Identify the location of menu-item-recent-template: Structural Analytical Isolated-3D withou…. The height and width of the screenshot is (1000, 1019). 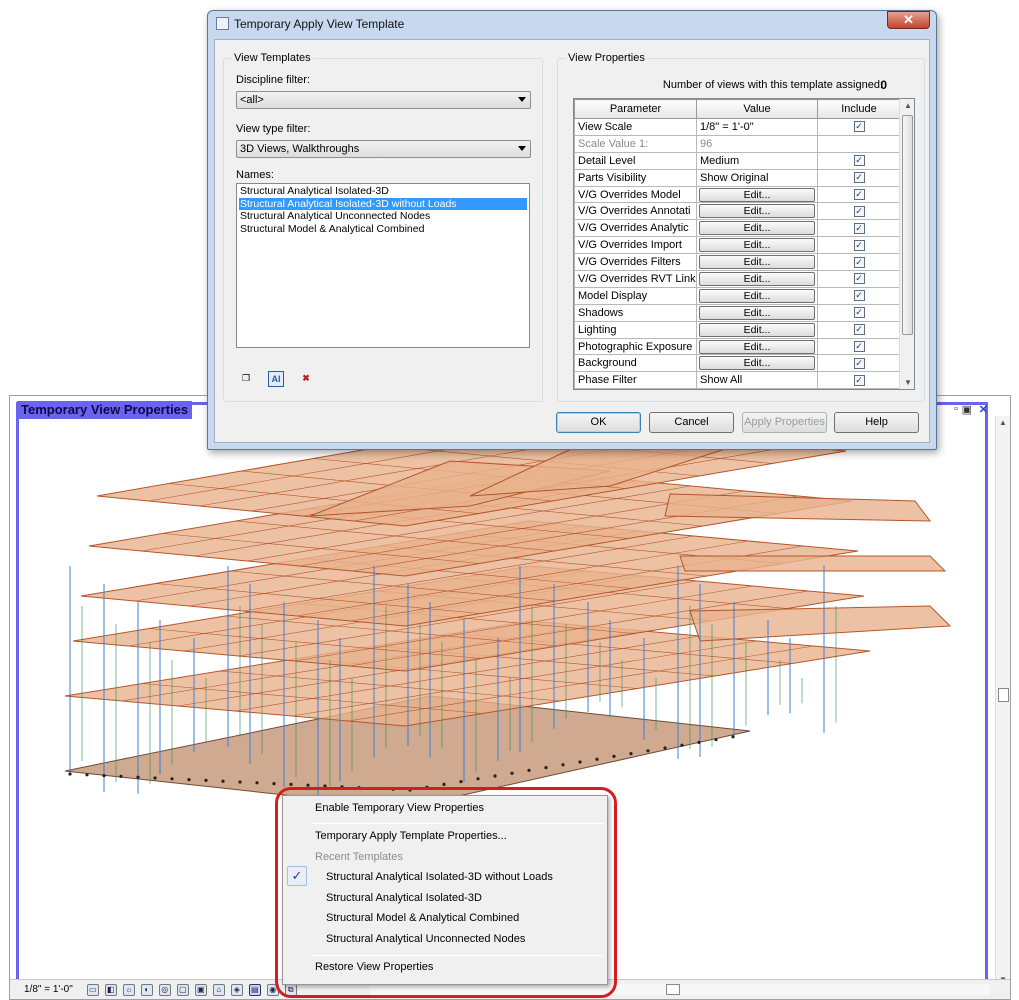
(439, 877).